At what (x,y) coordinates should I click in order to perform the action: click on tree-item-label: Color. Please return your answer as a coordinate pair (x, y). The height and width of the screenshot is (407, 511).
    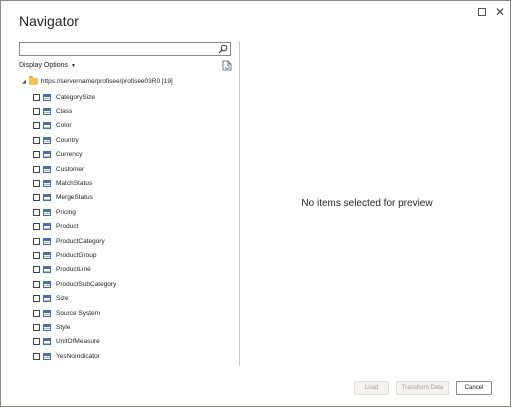
    Looking at the image, I should click on (64, 126).